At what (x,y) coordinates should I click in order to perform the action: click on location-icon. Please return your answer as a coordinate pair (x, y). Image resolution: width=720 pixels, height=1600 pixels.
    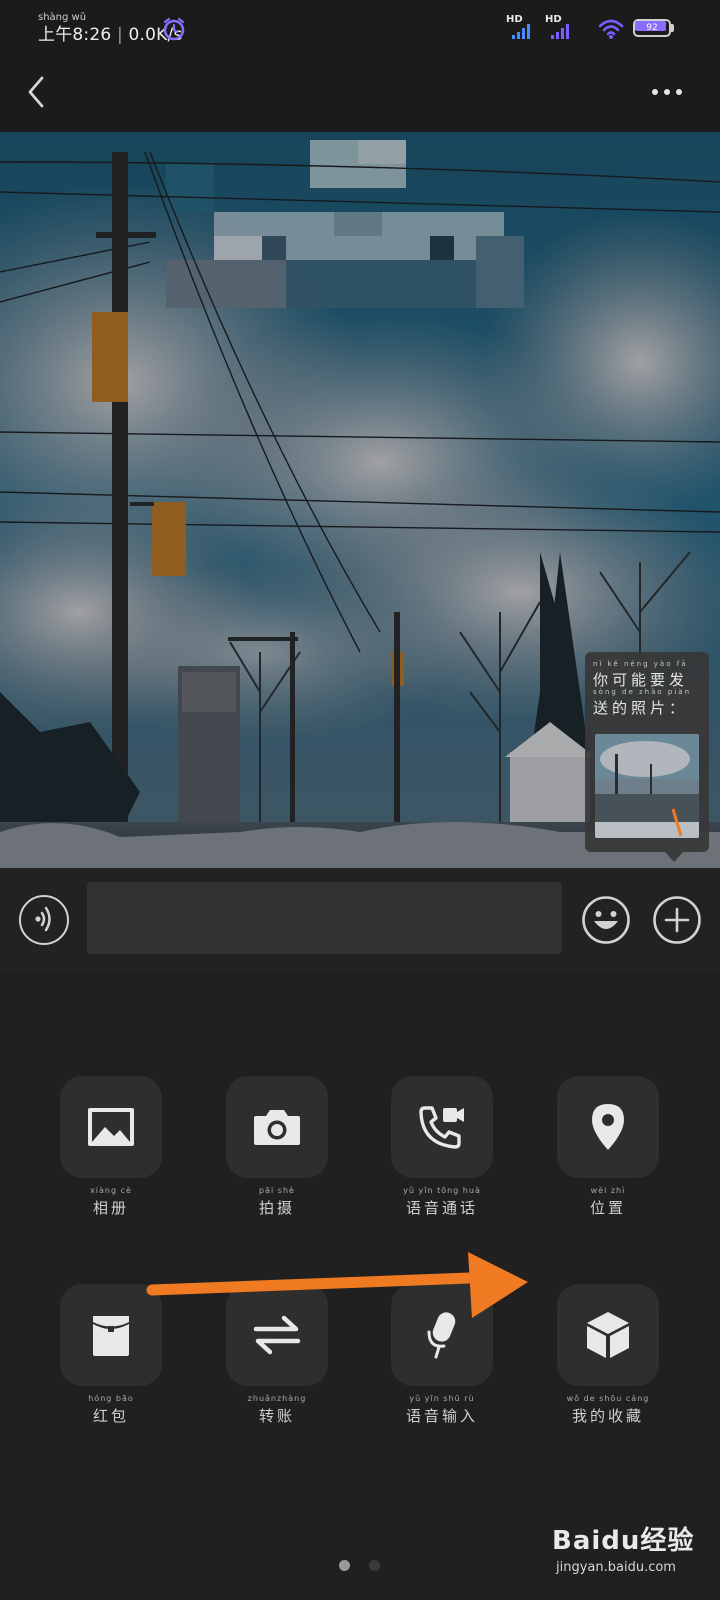
    Looking at the image, I should click on (608, 1127).